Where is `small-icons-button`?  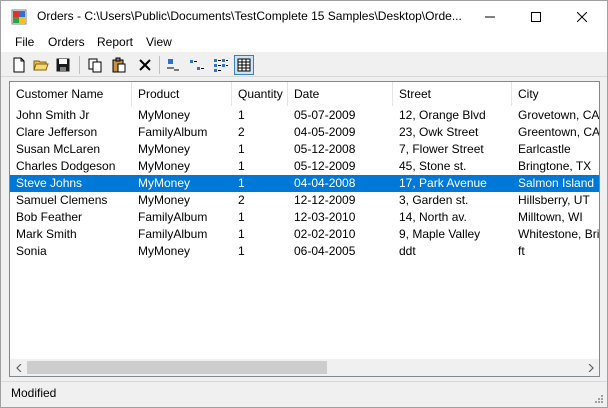
small-icons-button is located at coordinates (197, 65).